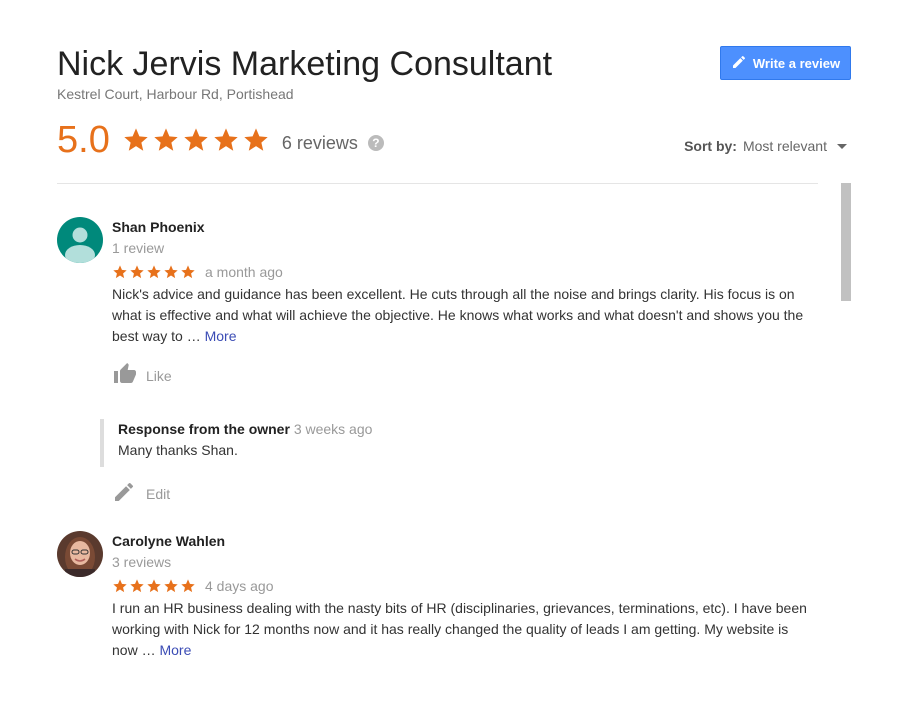 This screenshot has height=706, width=910. What do you see at coordinates (83, 140) in the screenshot?
I see `rating-score: 5.0` at bounding box center [83, 140].